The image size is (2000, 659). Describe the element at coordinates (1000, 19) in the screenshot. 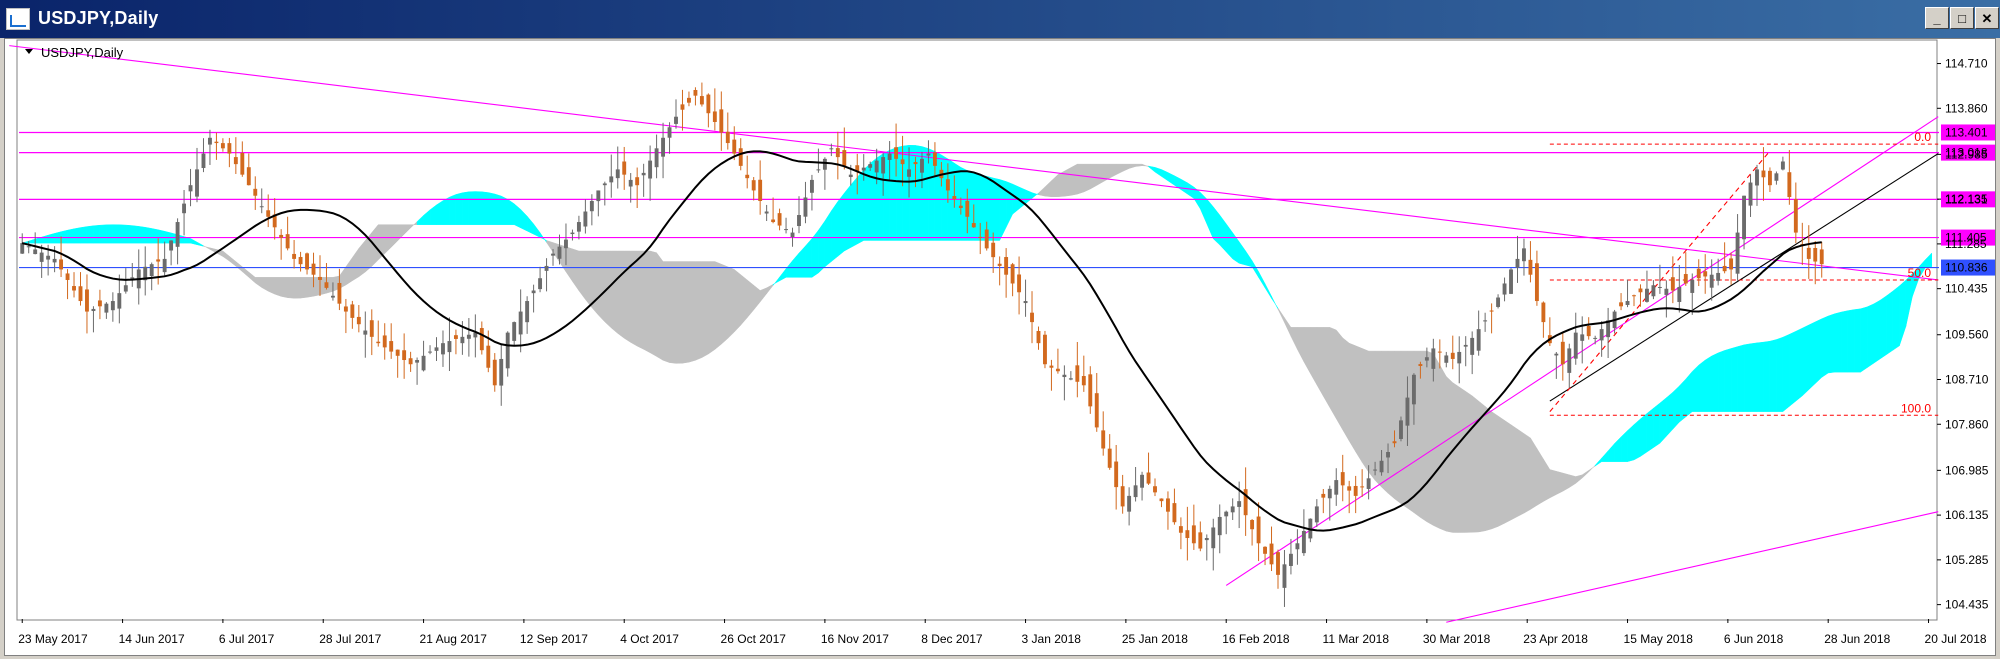

I see `window-title-bar: USDJPY,Daily _ □ ✕` at that location.